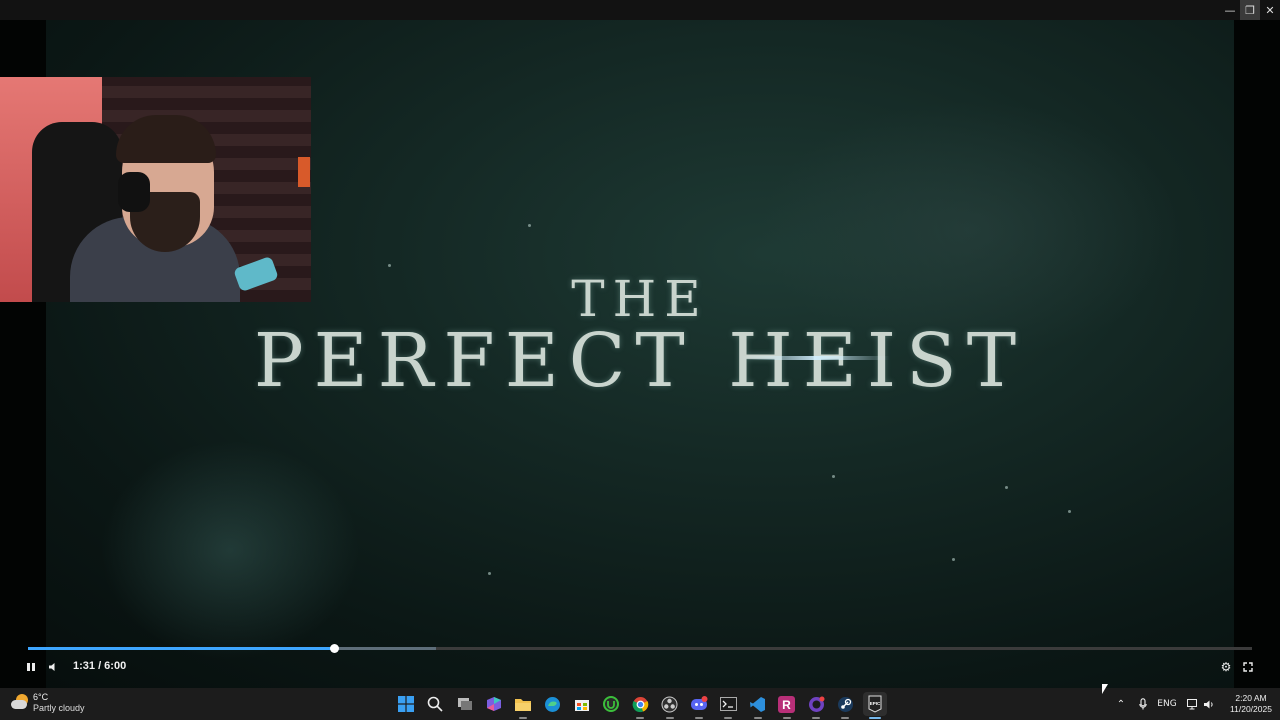 The image size is (1280, 720). What do you see at coordinates (334, 648) in the screenshot?
I see `seek-handle` at bounding box center [334, 648].